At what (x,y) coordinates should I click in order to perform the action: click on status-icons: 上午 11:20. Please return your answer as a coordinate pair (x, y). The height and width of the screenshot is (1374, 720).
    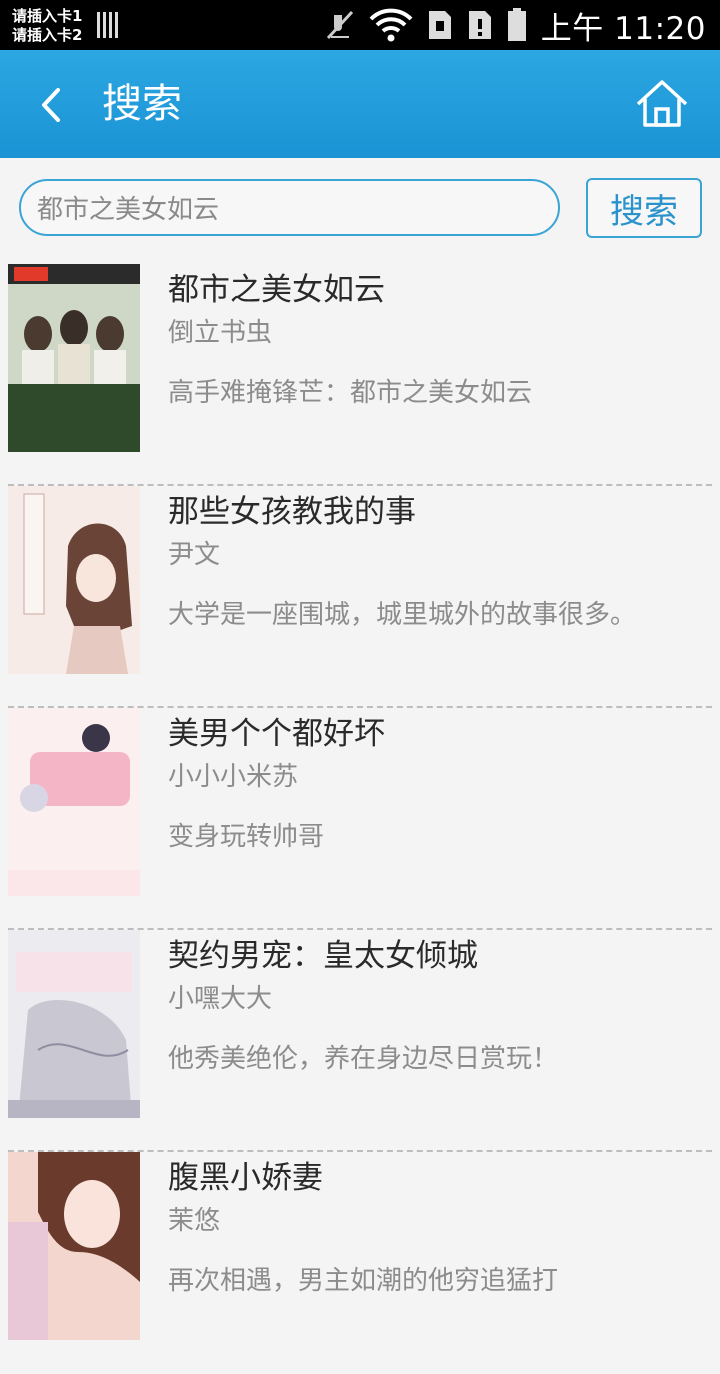
    Looking at the image, I should click on (515, 25).